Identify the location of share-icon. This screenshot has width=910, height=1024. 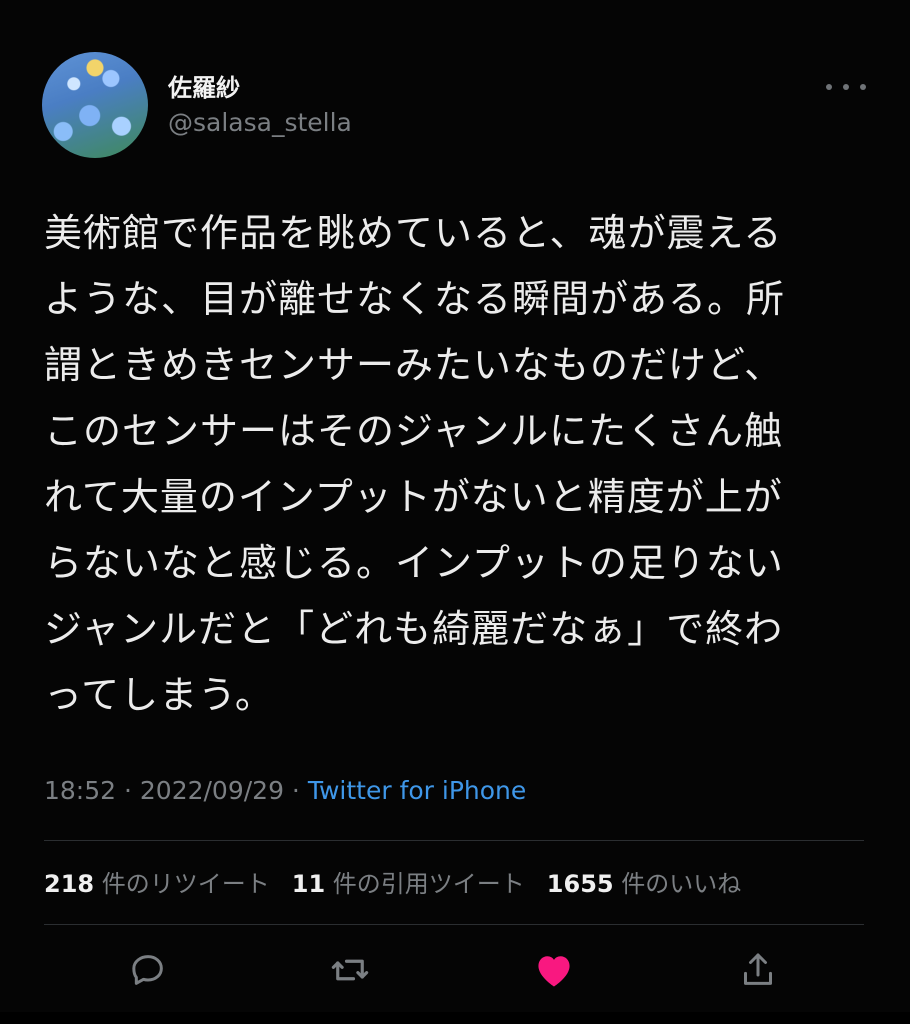
(758, 969).